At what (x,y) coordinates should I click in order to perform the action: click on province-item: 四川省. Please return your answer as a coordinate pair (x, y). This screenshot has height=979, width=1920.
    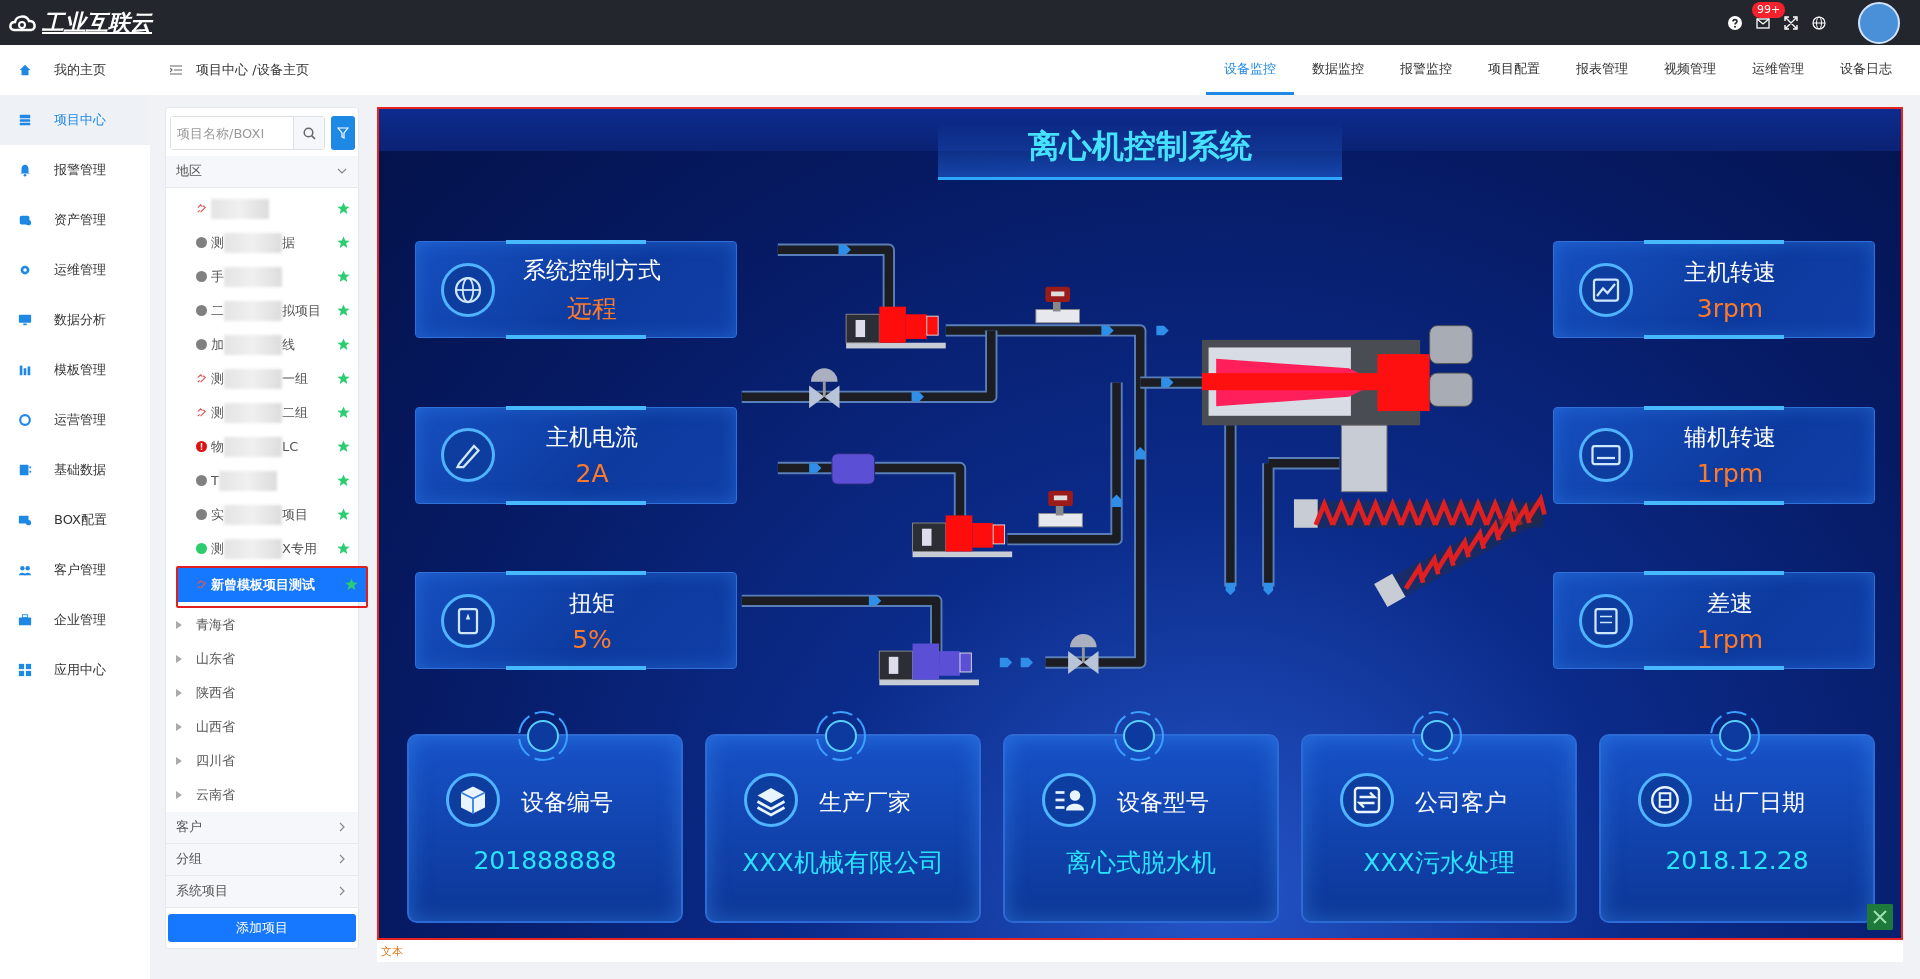
    Looking at the image, I should click on (262, 760).